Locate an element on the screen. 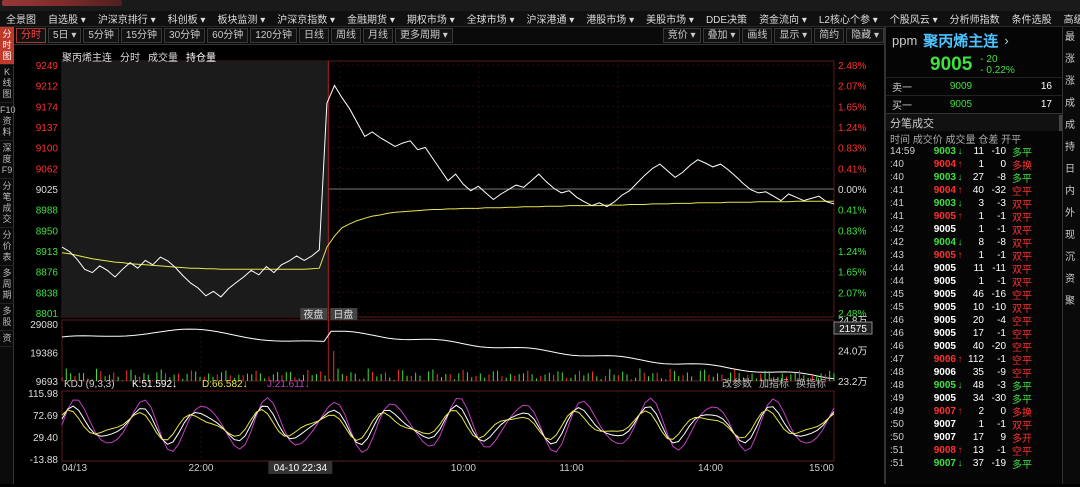 Image resolution: width=1080 pixels, height=487 pixels. menu-item-3: 科创板 ▾ is located at coordinates (187, 18).